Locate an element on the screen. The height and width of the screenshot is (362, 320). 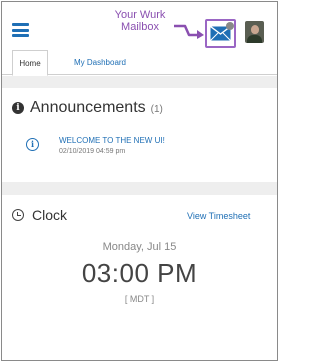
tab-bar: Home My Dashboard is located at coordinates (139, 63).